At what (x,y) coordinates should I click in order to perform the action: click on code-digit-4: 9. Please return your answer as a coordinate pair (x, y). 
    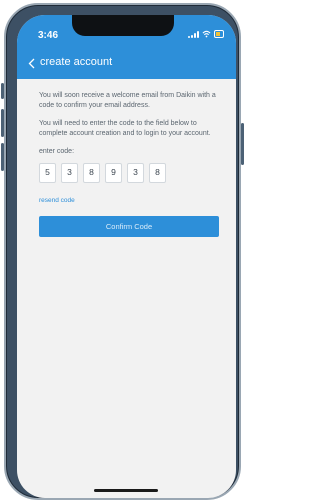
    Looking at the image, I should click on (113, 172).